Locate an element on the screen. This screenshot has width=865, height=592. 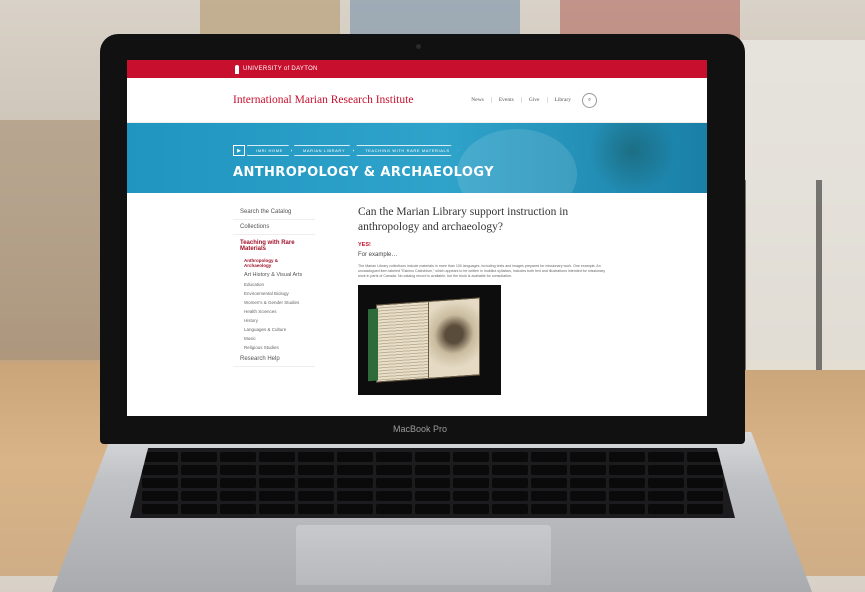
nav-give: Give is located at coordinates (533, 100).